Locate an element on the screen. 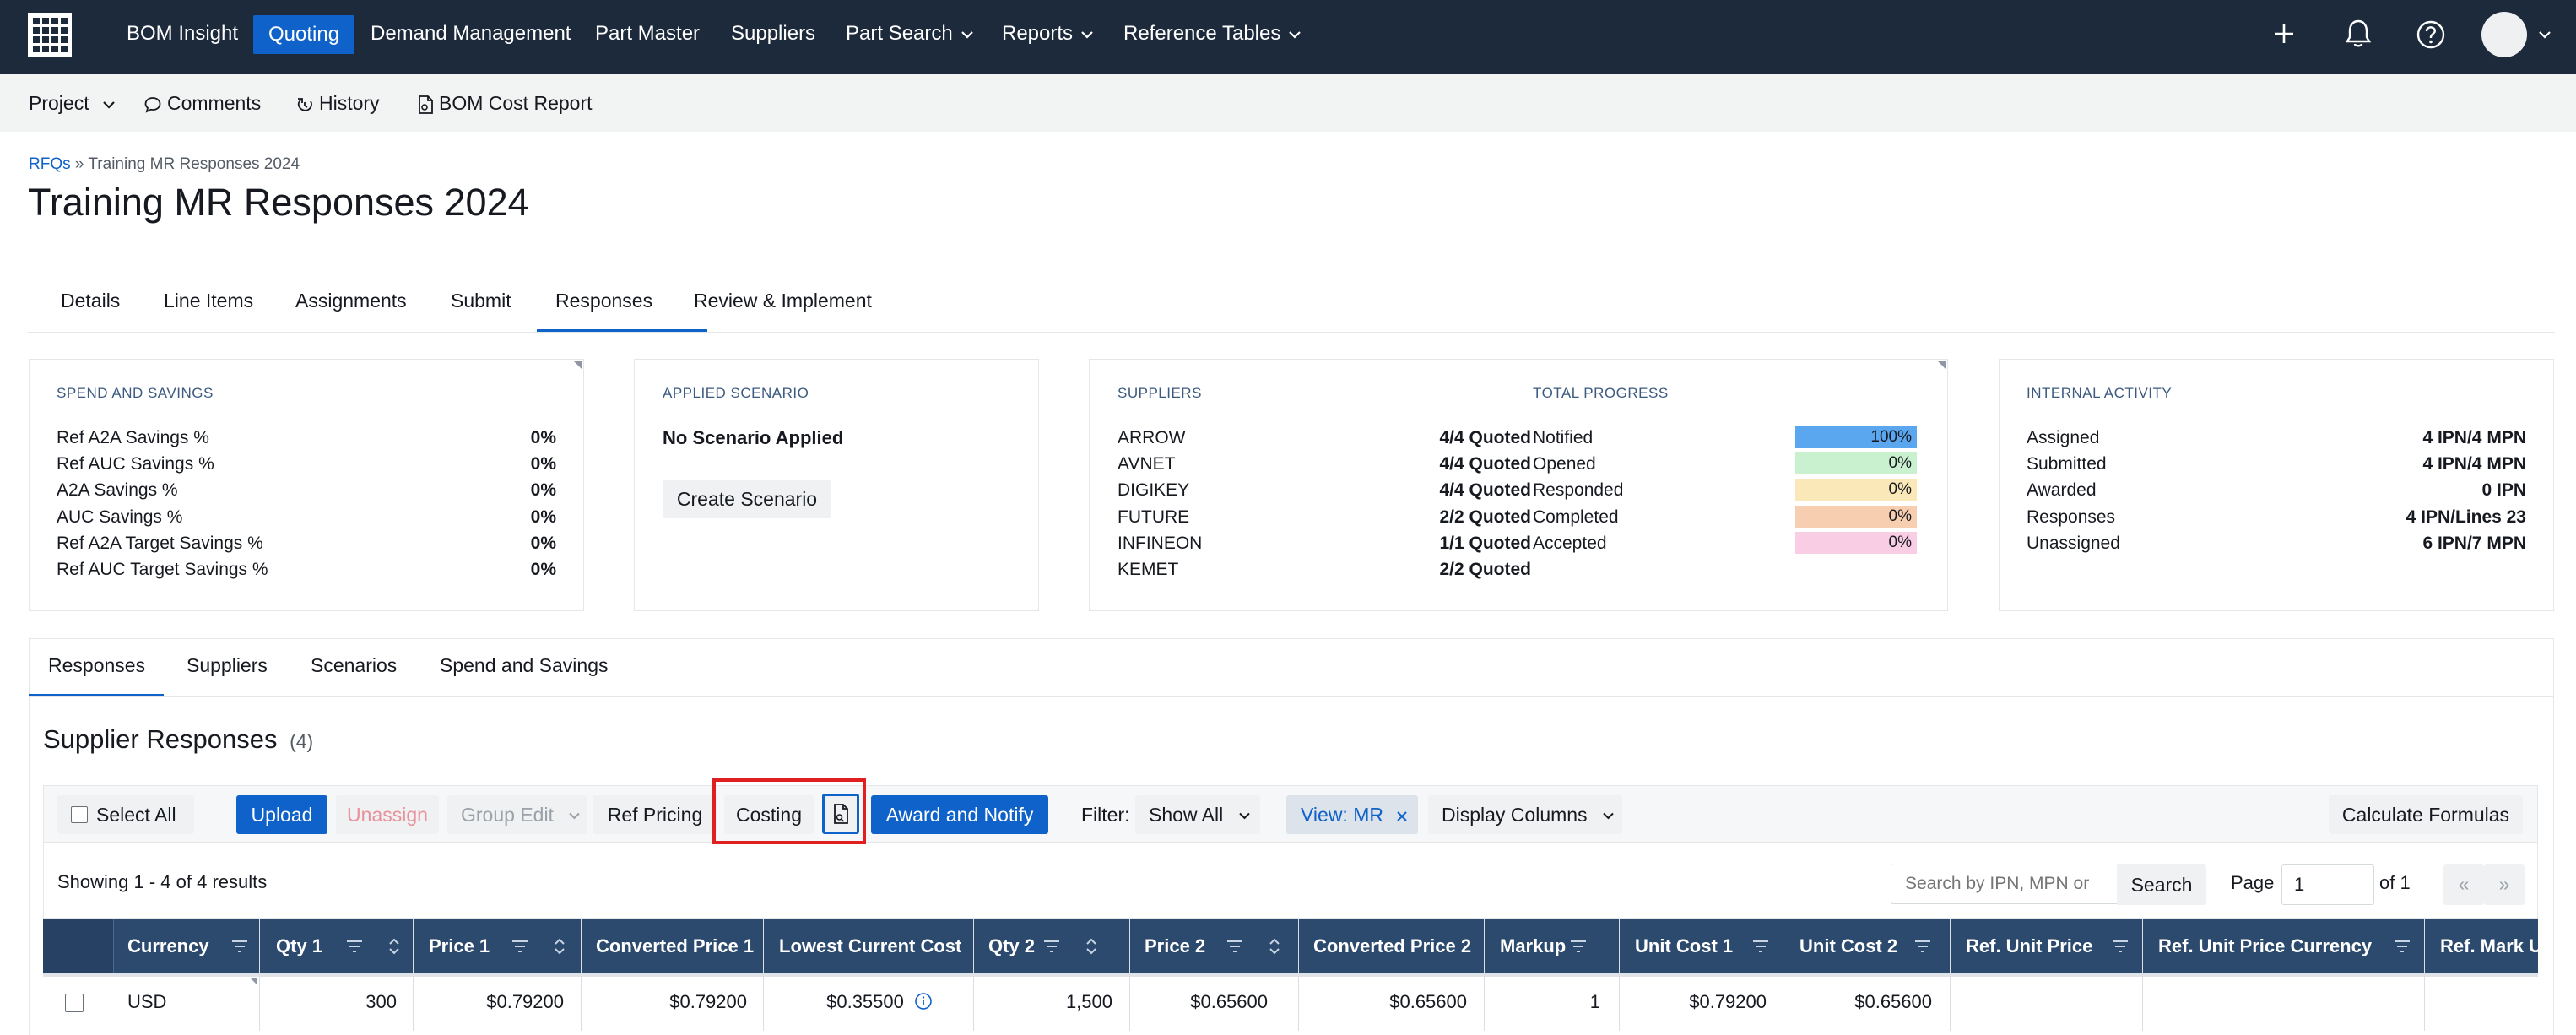  subtab-suppliers: Suppliers is located at coordinates (228, 665).